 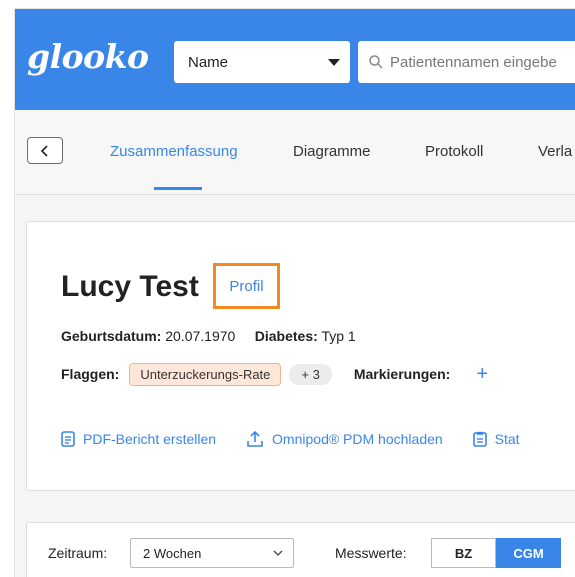 I want to click on stats-button: Stat, so click(x=496, y=439).